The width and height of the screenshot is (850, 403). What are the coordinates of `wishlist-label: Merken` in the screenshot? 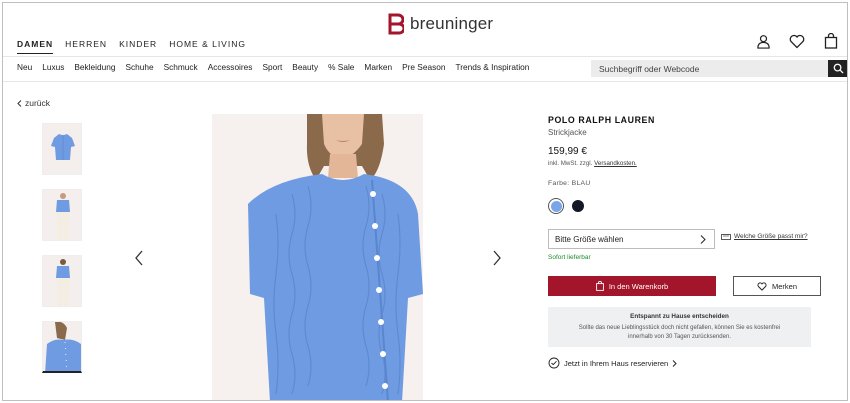 It's located at (784, 286).